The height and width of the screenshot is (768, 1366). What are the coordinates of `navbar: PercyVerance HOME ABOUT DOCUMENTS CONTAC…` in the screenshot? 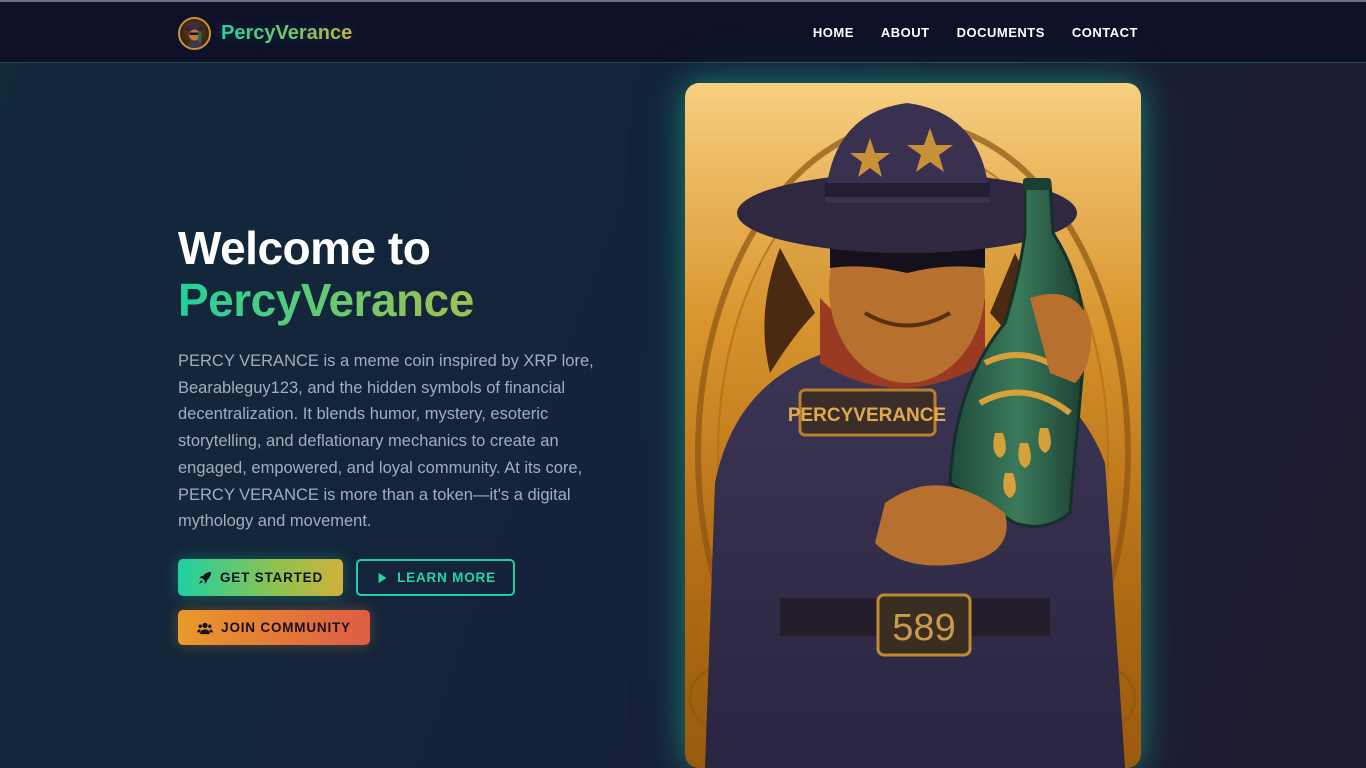 It's located at (683, 32).